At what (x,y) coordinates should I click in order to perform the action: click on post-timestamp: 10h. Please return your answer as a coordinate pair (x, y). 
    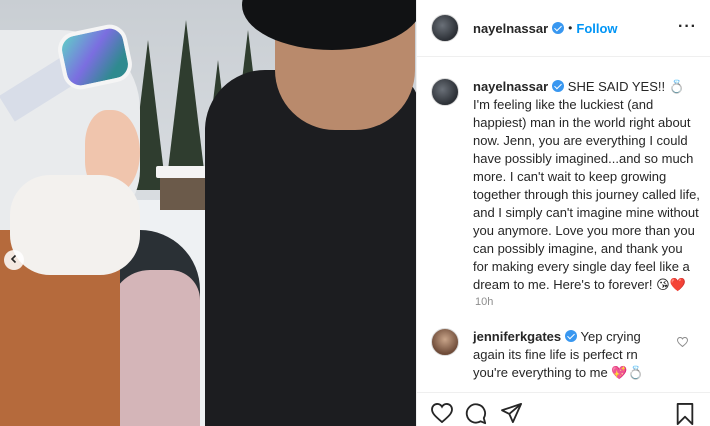
    Looking at the image, I should click on (484, 302).